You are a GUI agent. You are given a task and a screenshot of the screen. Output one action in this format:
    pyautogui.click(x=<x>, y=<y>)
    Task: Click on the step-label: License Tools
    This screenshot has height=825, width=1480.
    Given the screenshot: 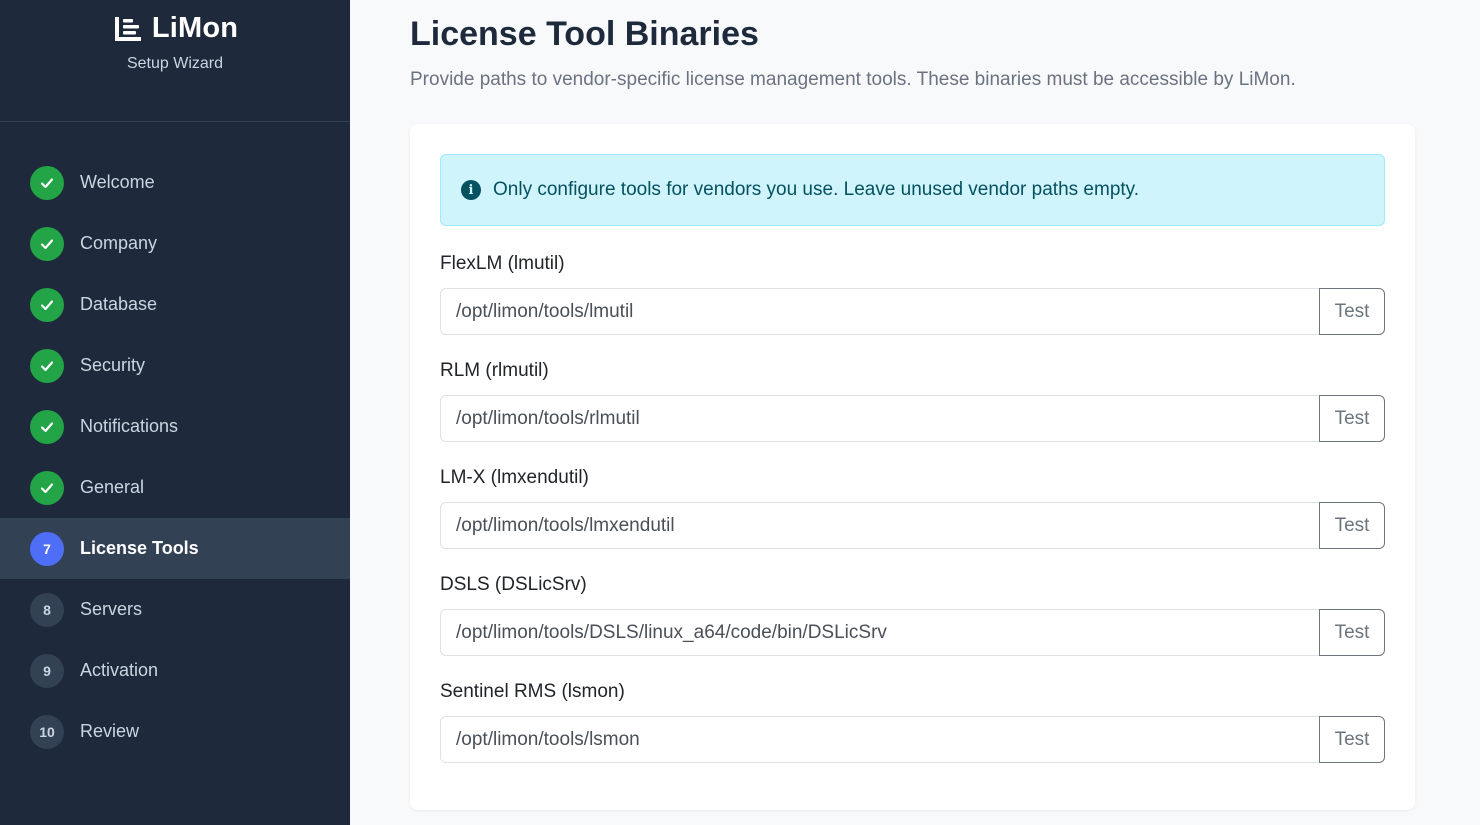 What is the action you would take?
    pyautogui.click(x=139, y=548)
    